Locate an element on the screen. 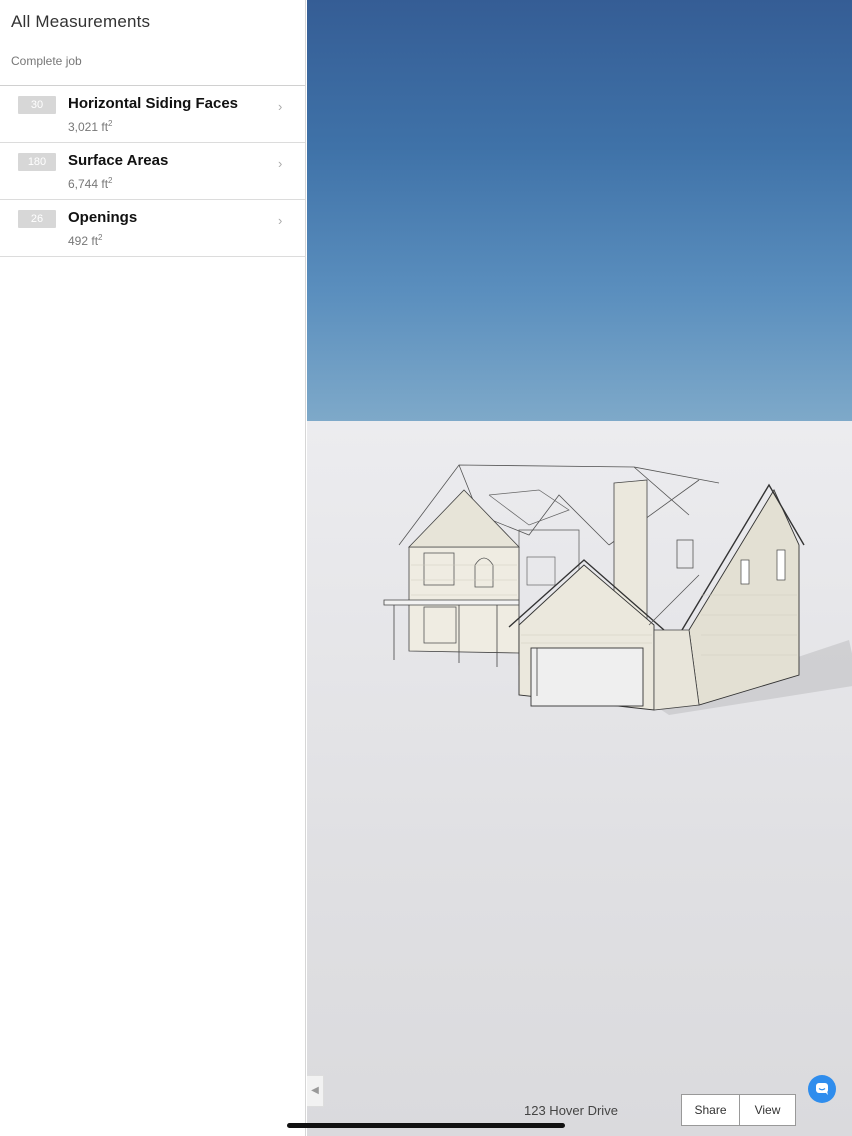  item-area: 3,021 ft2 is located at coordinates (90, 126).